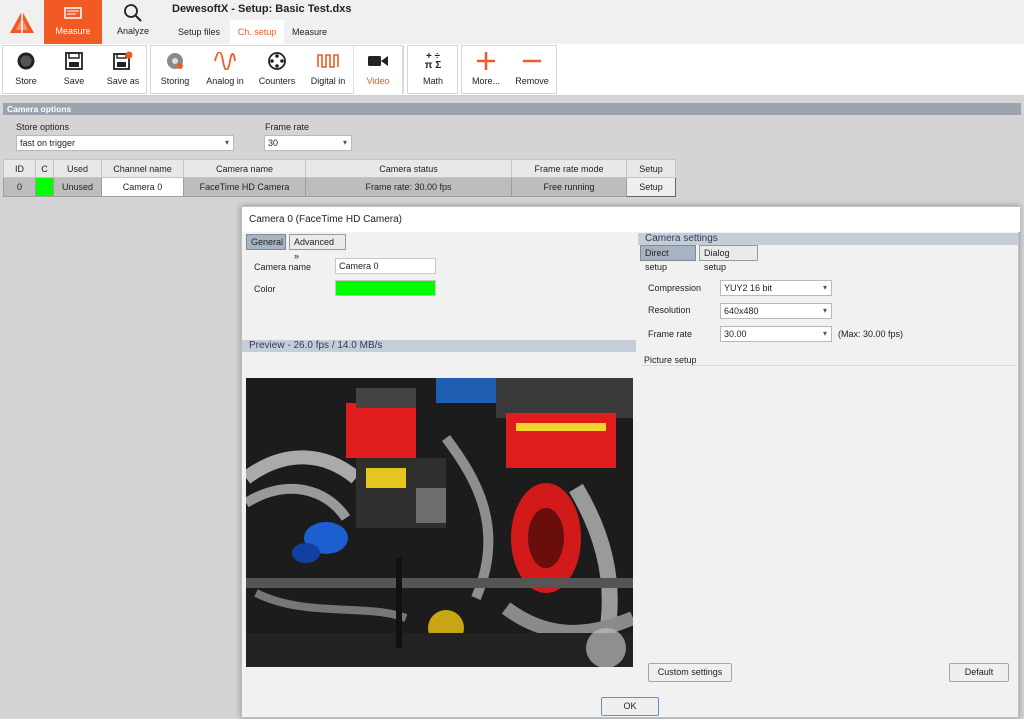 This screenshot has height=719, width=1024. I want to click on color-label: Color, so click(265, 289).